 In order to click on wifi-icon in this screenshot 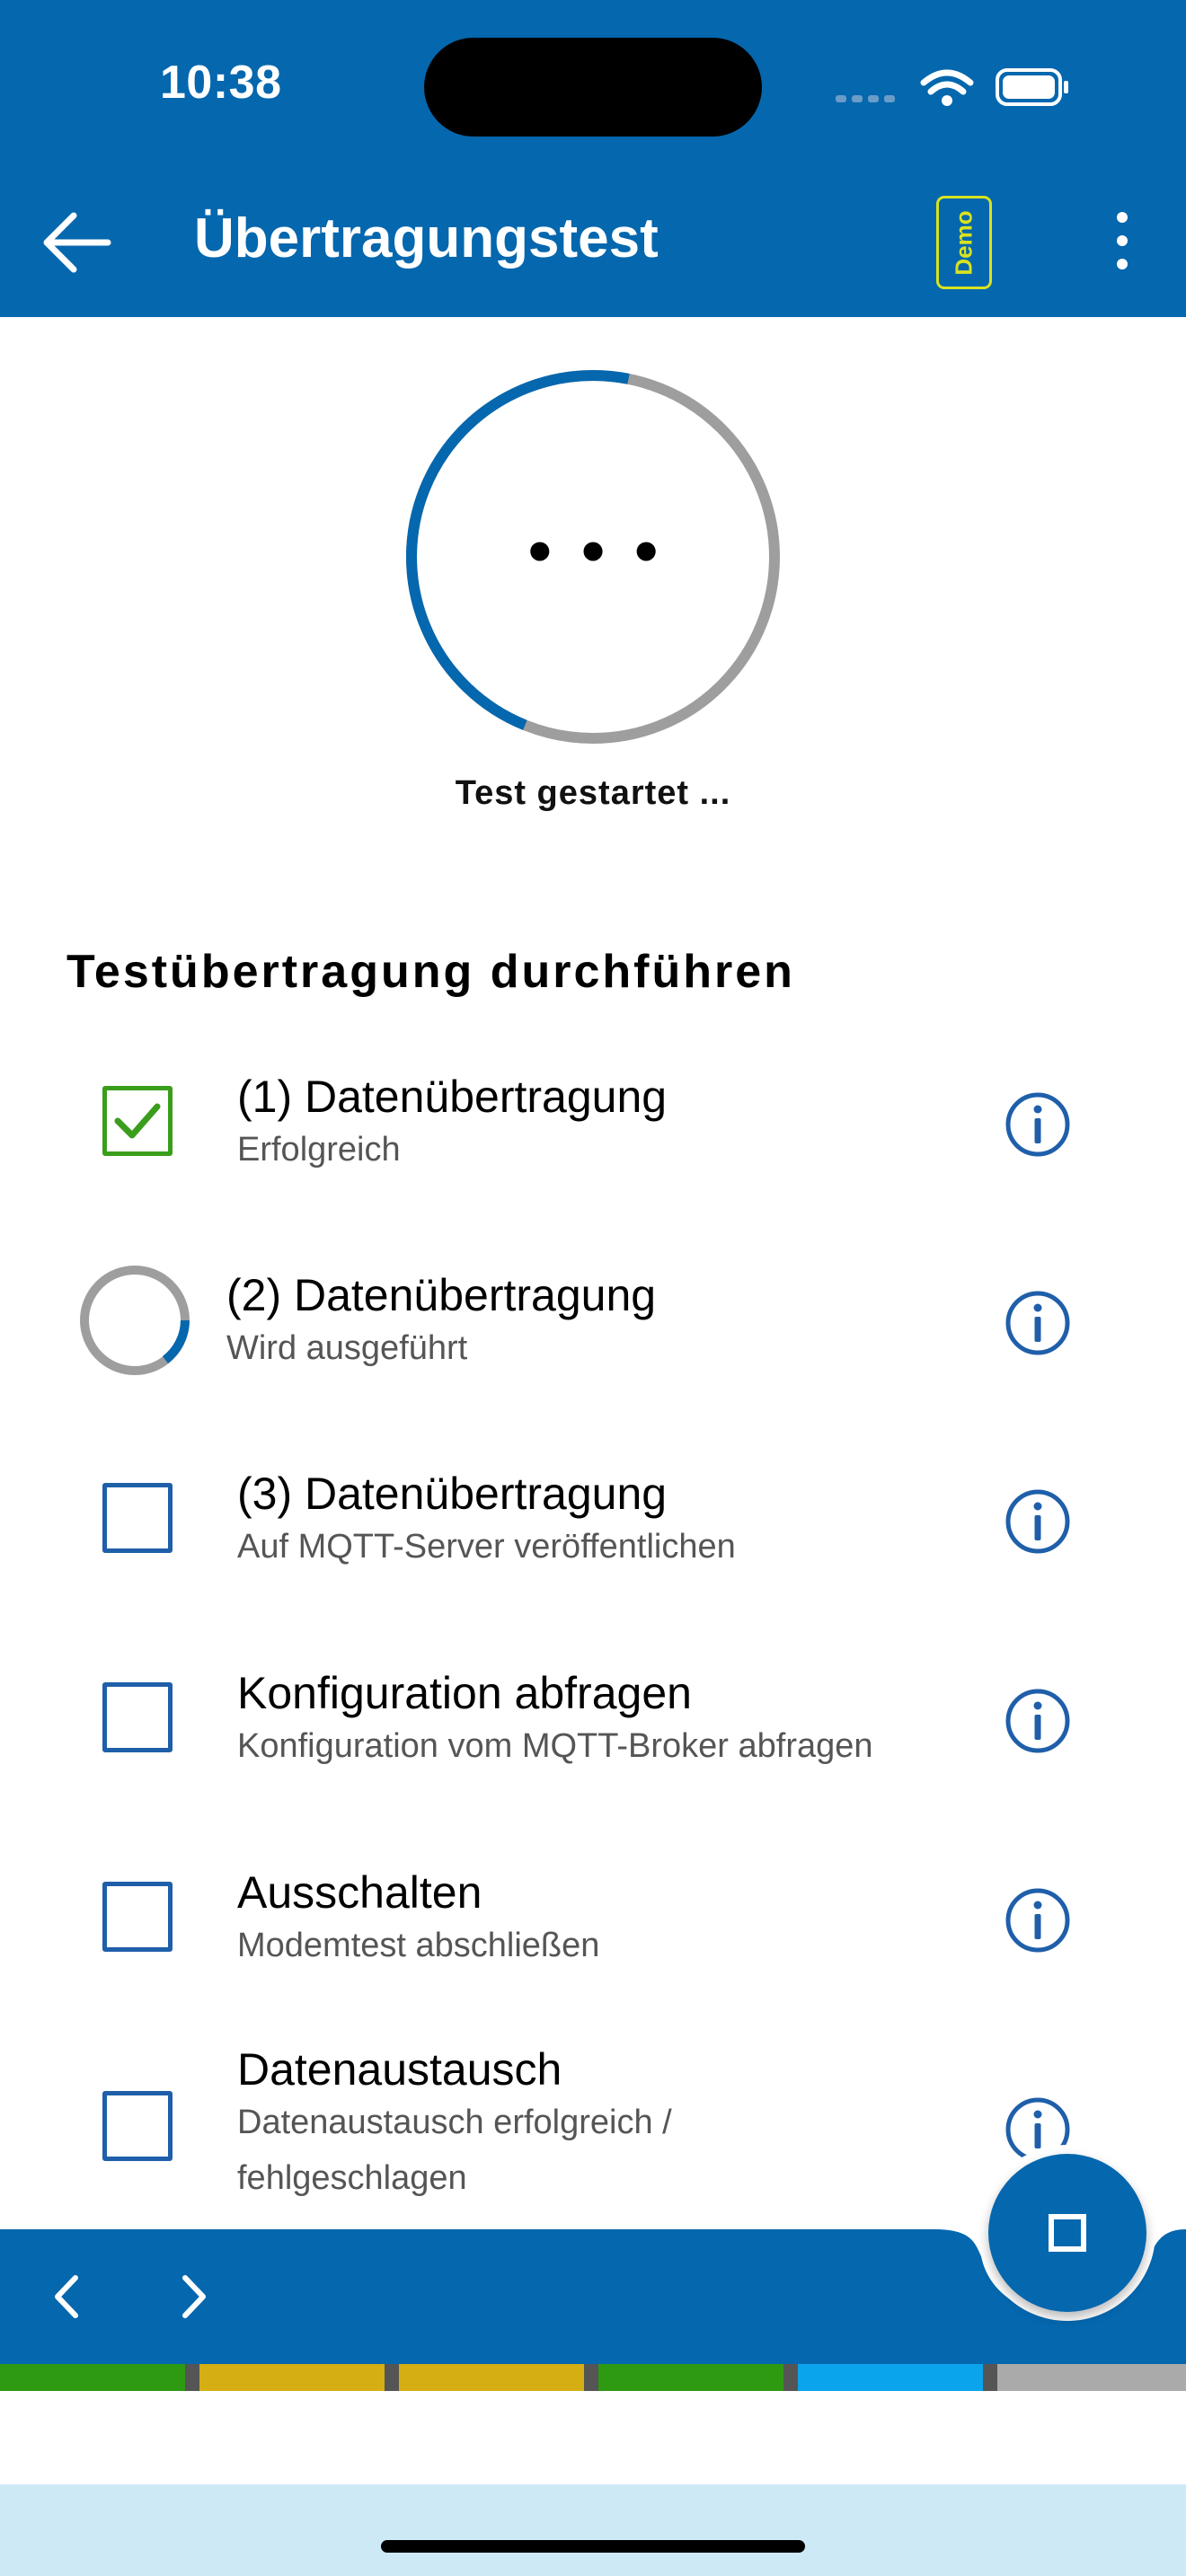, I will do `click(947, 82)`.